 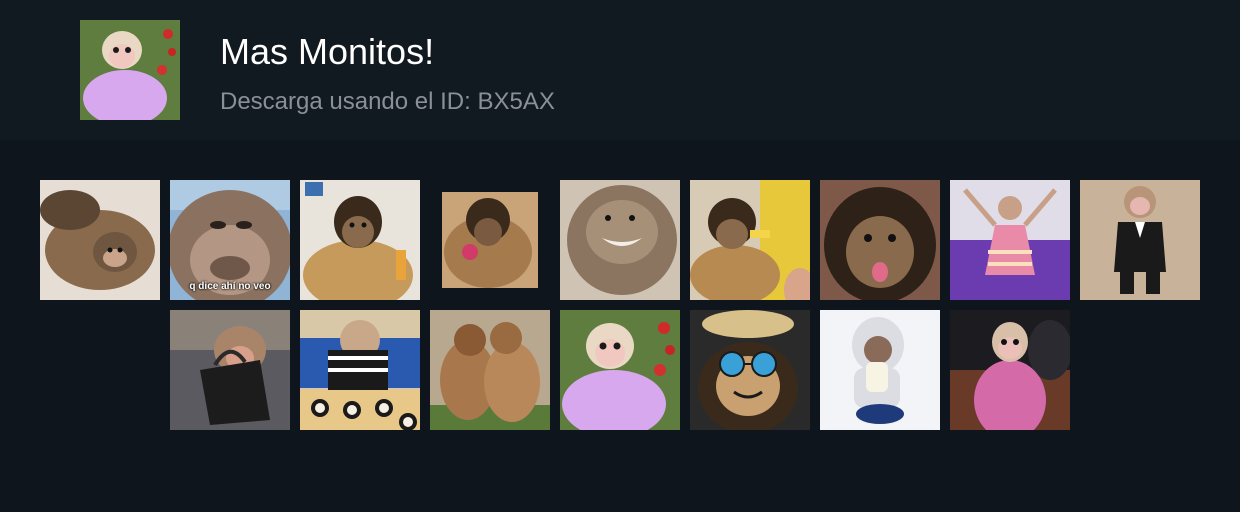 I want to click on capuchin-sunglasses-hat-icon, so click(x=750, y=370).